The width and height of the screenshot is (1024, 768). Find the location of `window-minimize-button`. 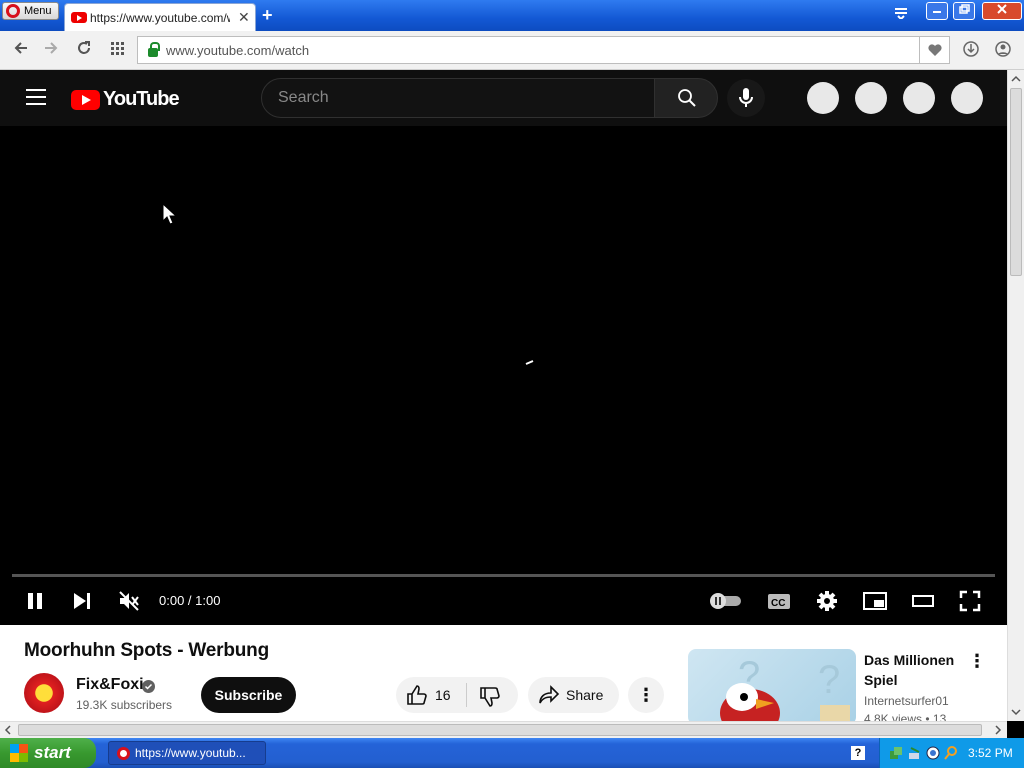

window-minimize-button is located at coordinates (937, 11).